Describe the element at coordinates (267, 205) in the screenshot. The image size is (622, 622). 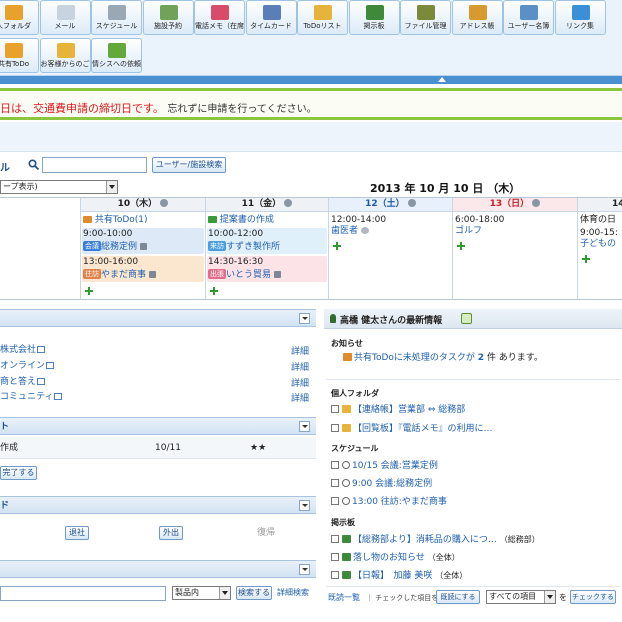
I see `day-header-11: 11（金）` at that location.